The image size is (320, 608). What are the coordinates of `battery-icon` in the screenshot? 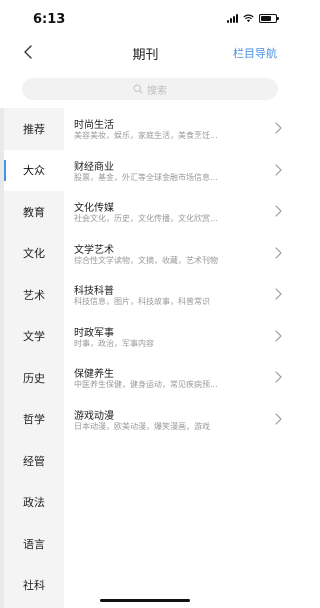 It's located at (269, 18).